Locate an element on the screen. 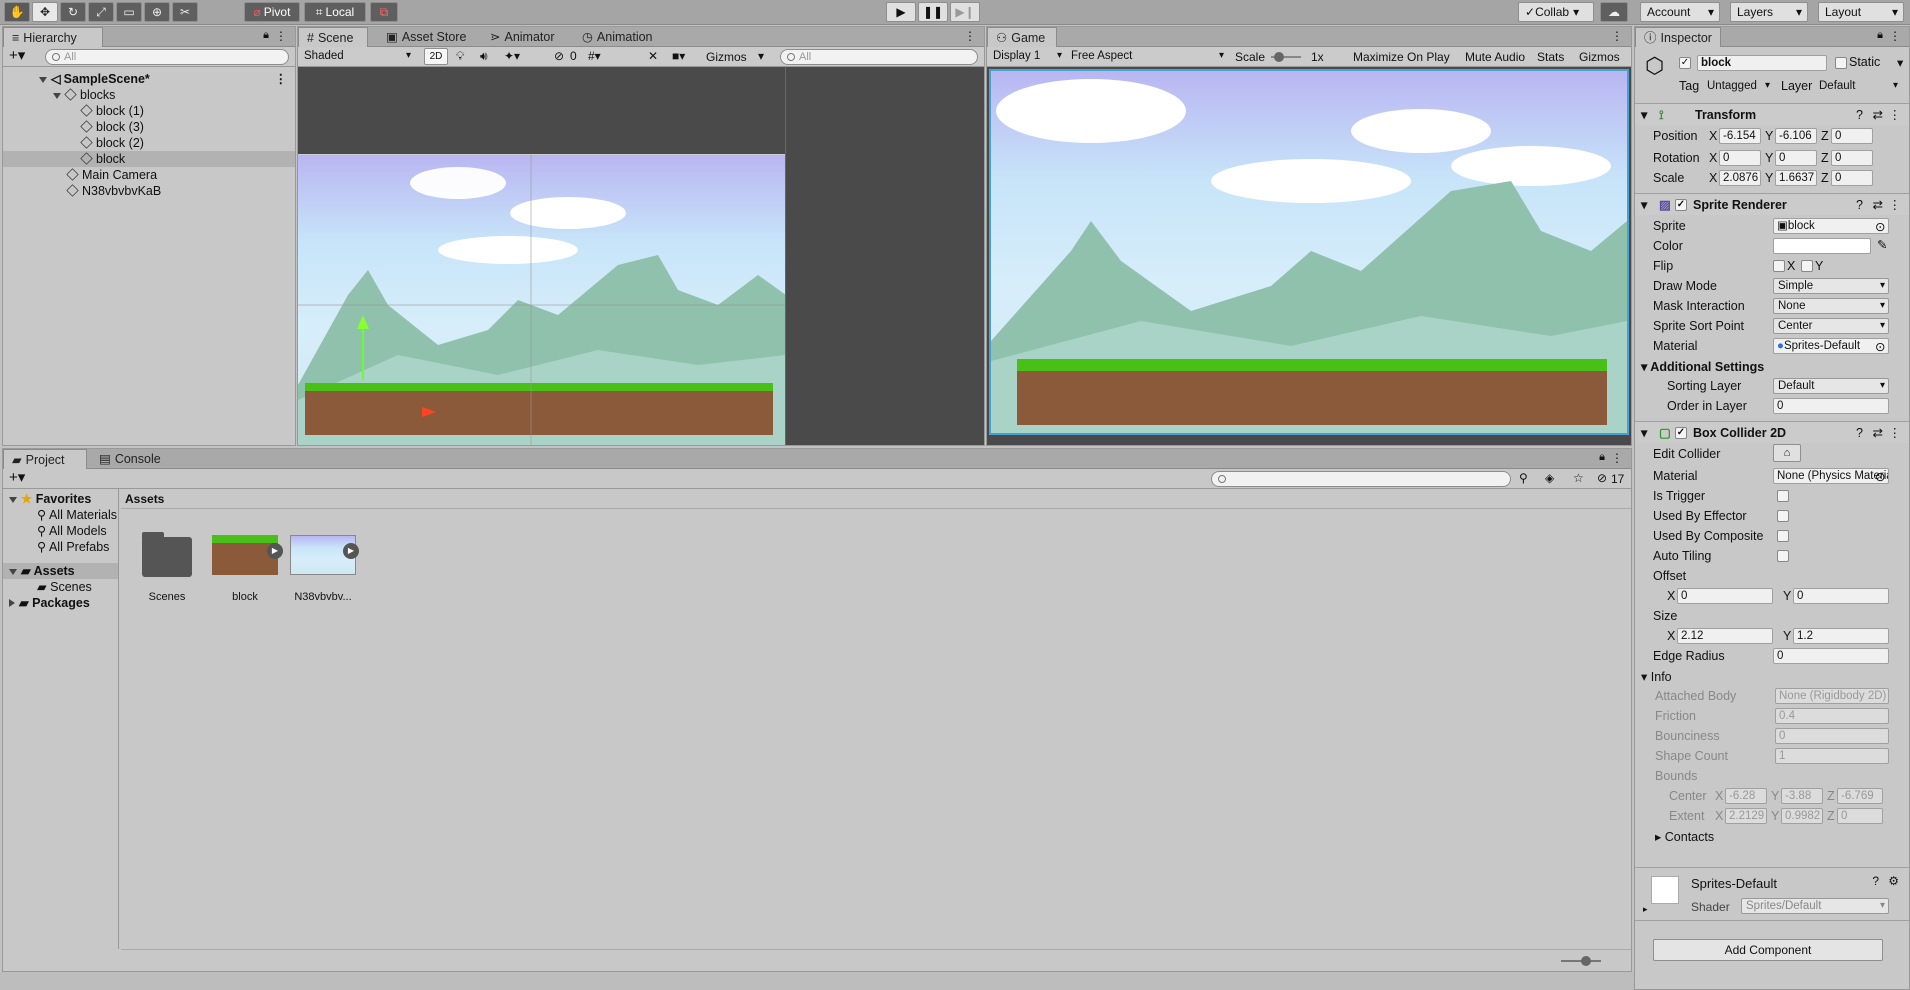 The image size is (1910, 990). rotation-x-field: 0 is located at coordinates (1740, 158).